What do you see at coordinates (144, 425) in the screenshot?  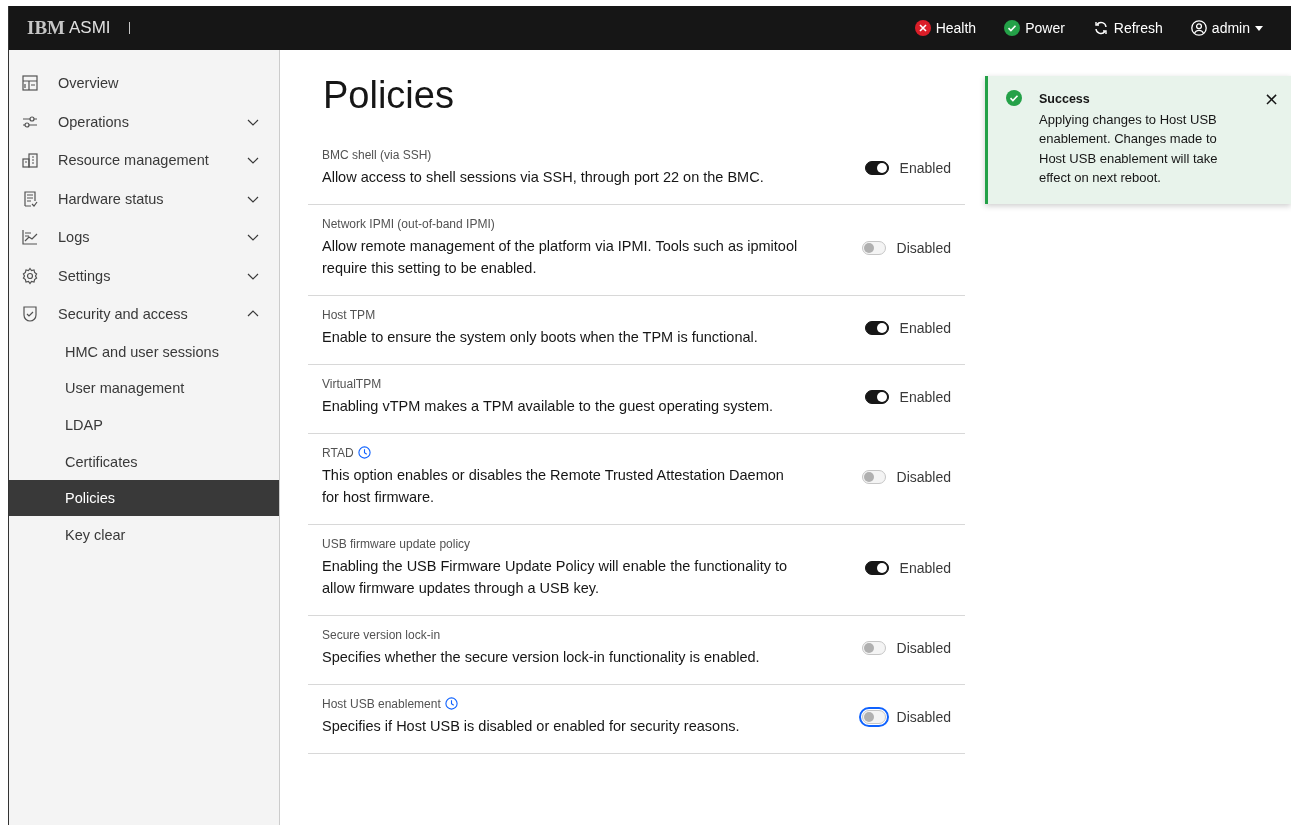 I see `nav-subitem: LDAP` at bounding box center [144, 425].